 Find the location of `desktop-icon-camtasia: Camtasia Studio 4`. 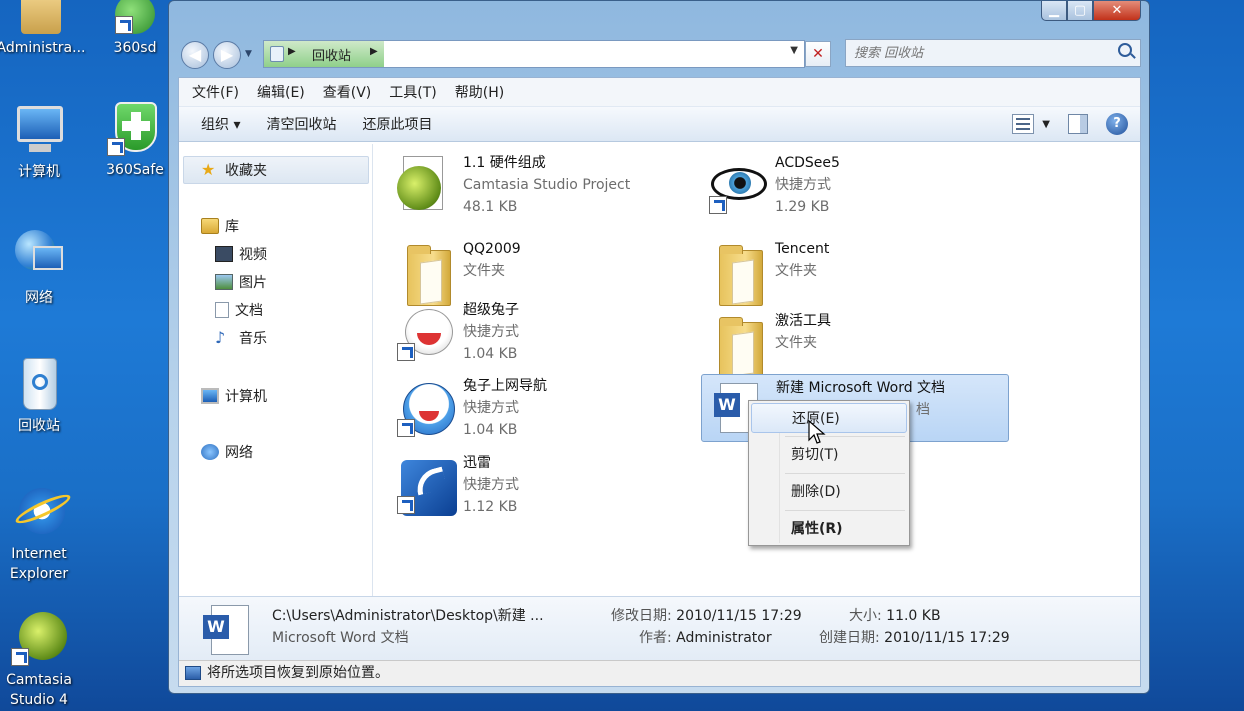

desktop-icon-camtasia: Camtasia Studio 4 is located at coordinates (42, 660).